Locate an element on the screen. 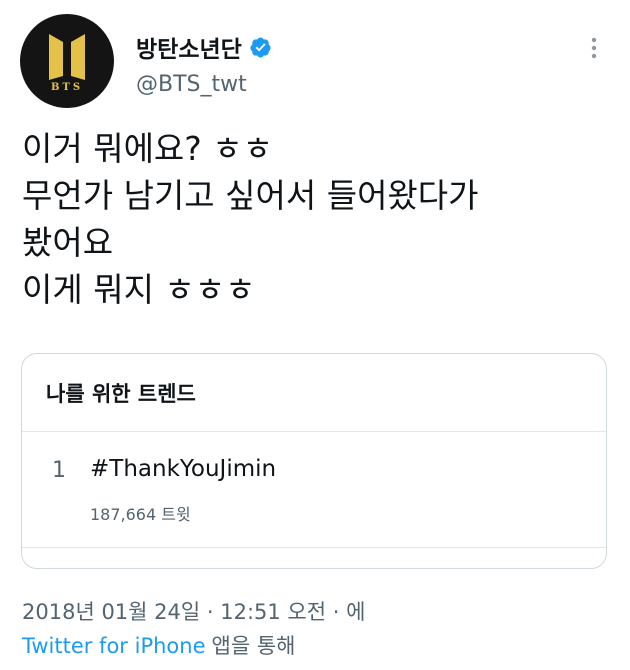  avatar-logo-text: BTS is located at coordinates (67, 87).